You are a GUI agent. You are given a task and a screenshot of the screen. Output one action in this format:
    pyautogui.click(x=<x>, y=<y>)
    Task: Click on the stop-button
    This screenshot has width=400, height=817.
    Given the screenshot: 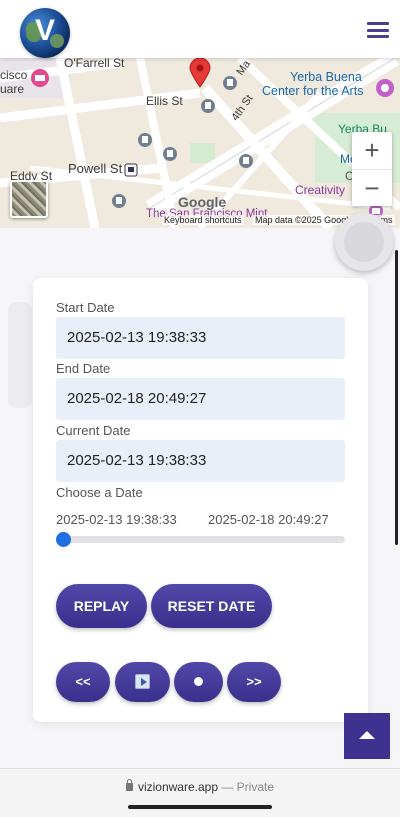 What is the action you would take?
    pyautogui.click(x=198, y=682)
    